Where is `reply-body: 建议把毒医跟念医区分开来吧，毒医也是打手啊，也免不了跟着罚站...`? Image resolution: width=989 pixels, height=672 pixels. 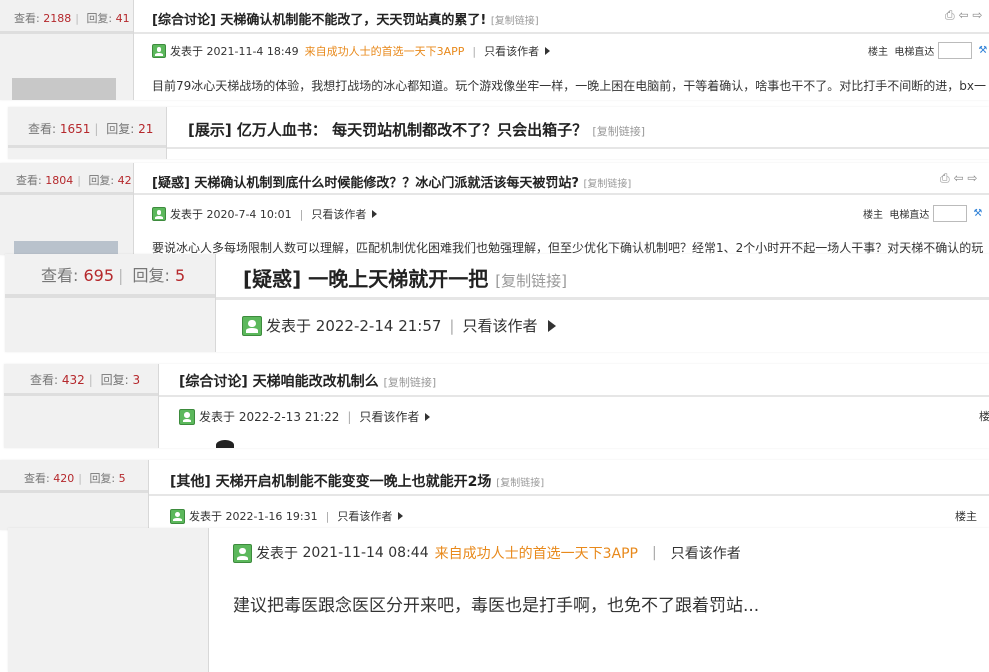 reply-body: 建议把毒医跟念医区分开来吧，毒医也是打手啊，也免不了跟着罚站... is located at coordinates (496, 606).